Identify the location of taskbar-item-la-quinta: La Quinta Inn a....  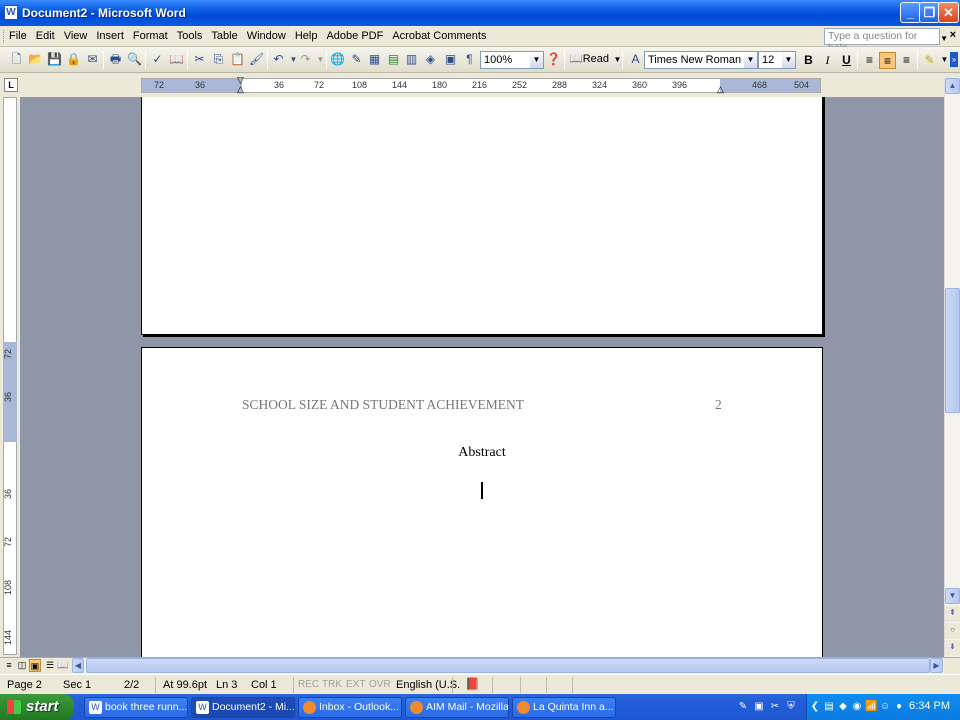
(564, 707).